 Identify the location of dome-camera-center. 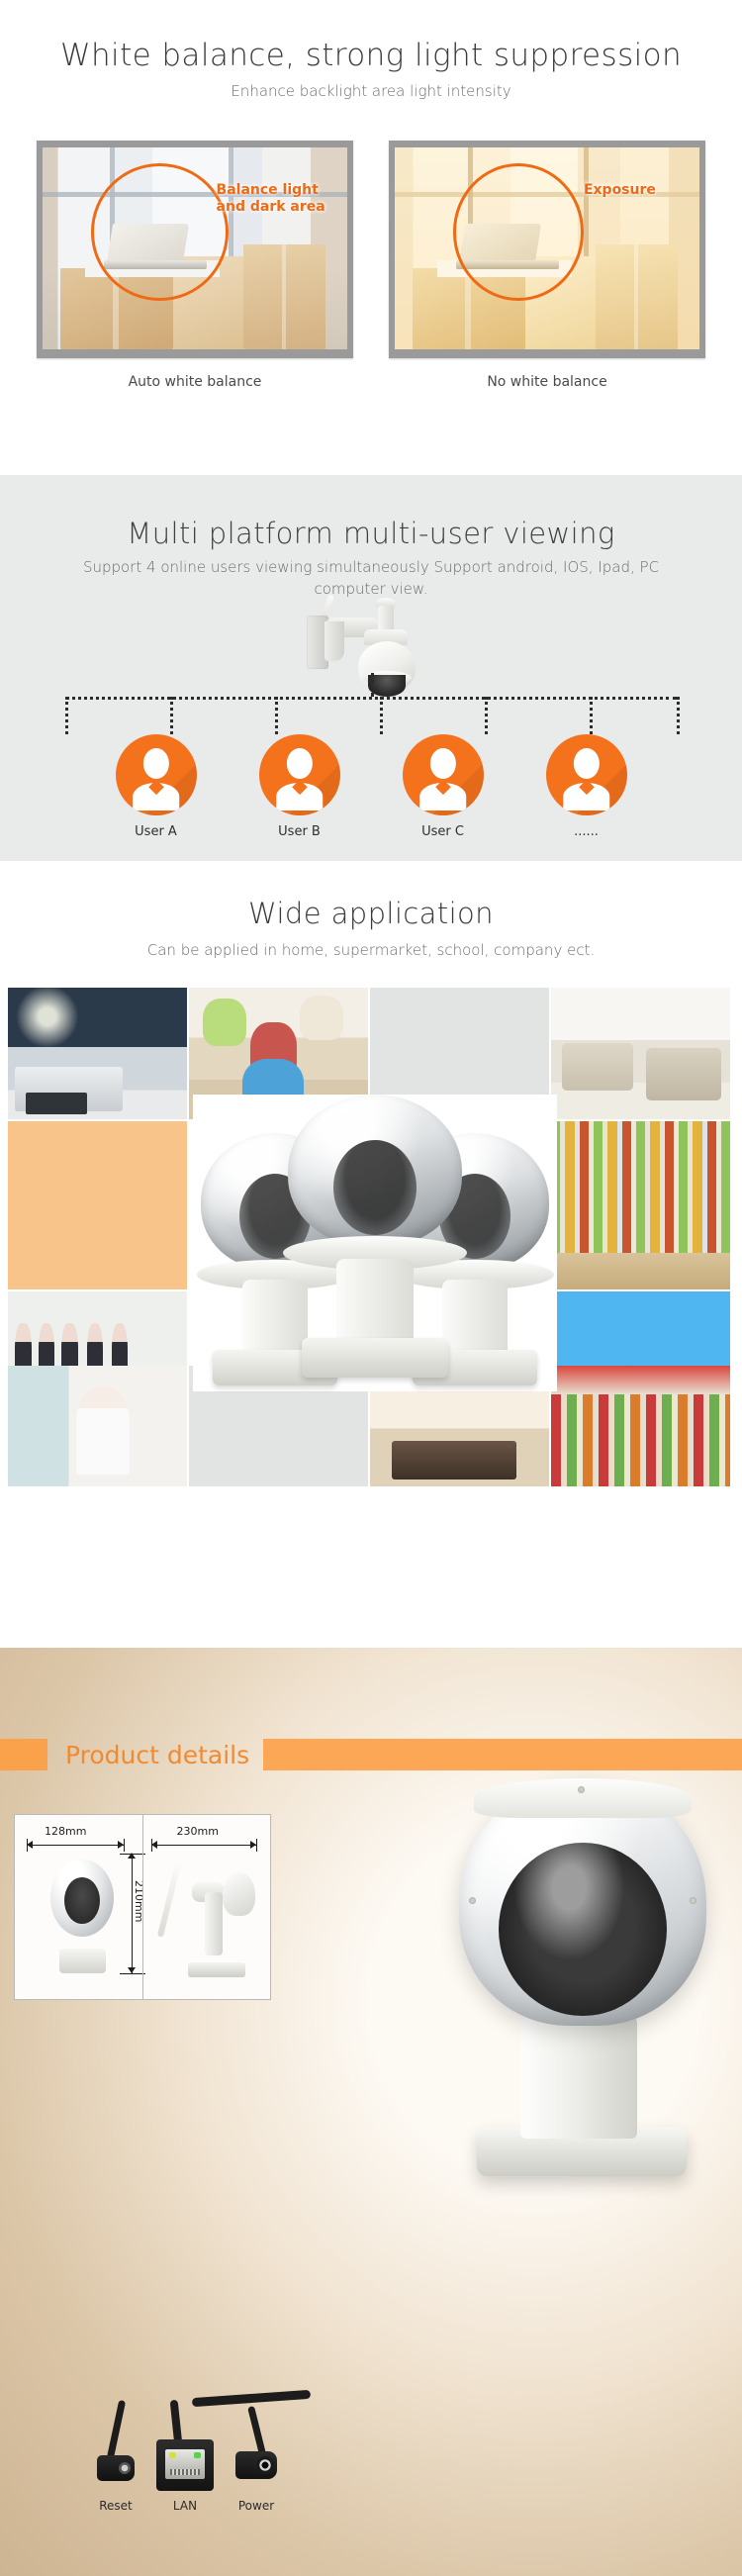
(375, 1236).